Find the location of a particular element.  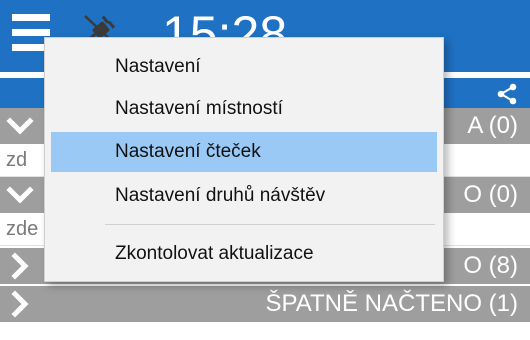

menu-item-check-updates: Zkontolovat aktualizace is located at coordinates (244, 254).